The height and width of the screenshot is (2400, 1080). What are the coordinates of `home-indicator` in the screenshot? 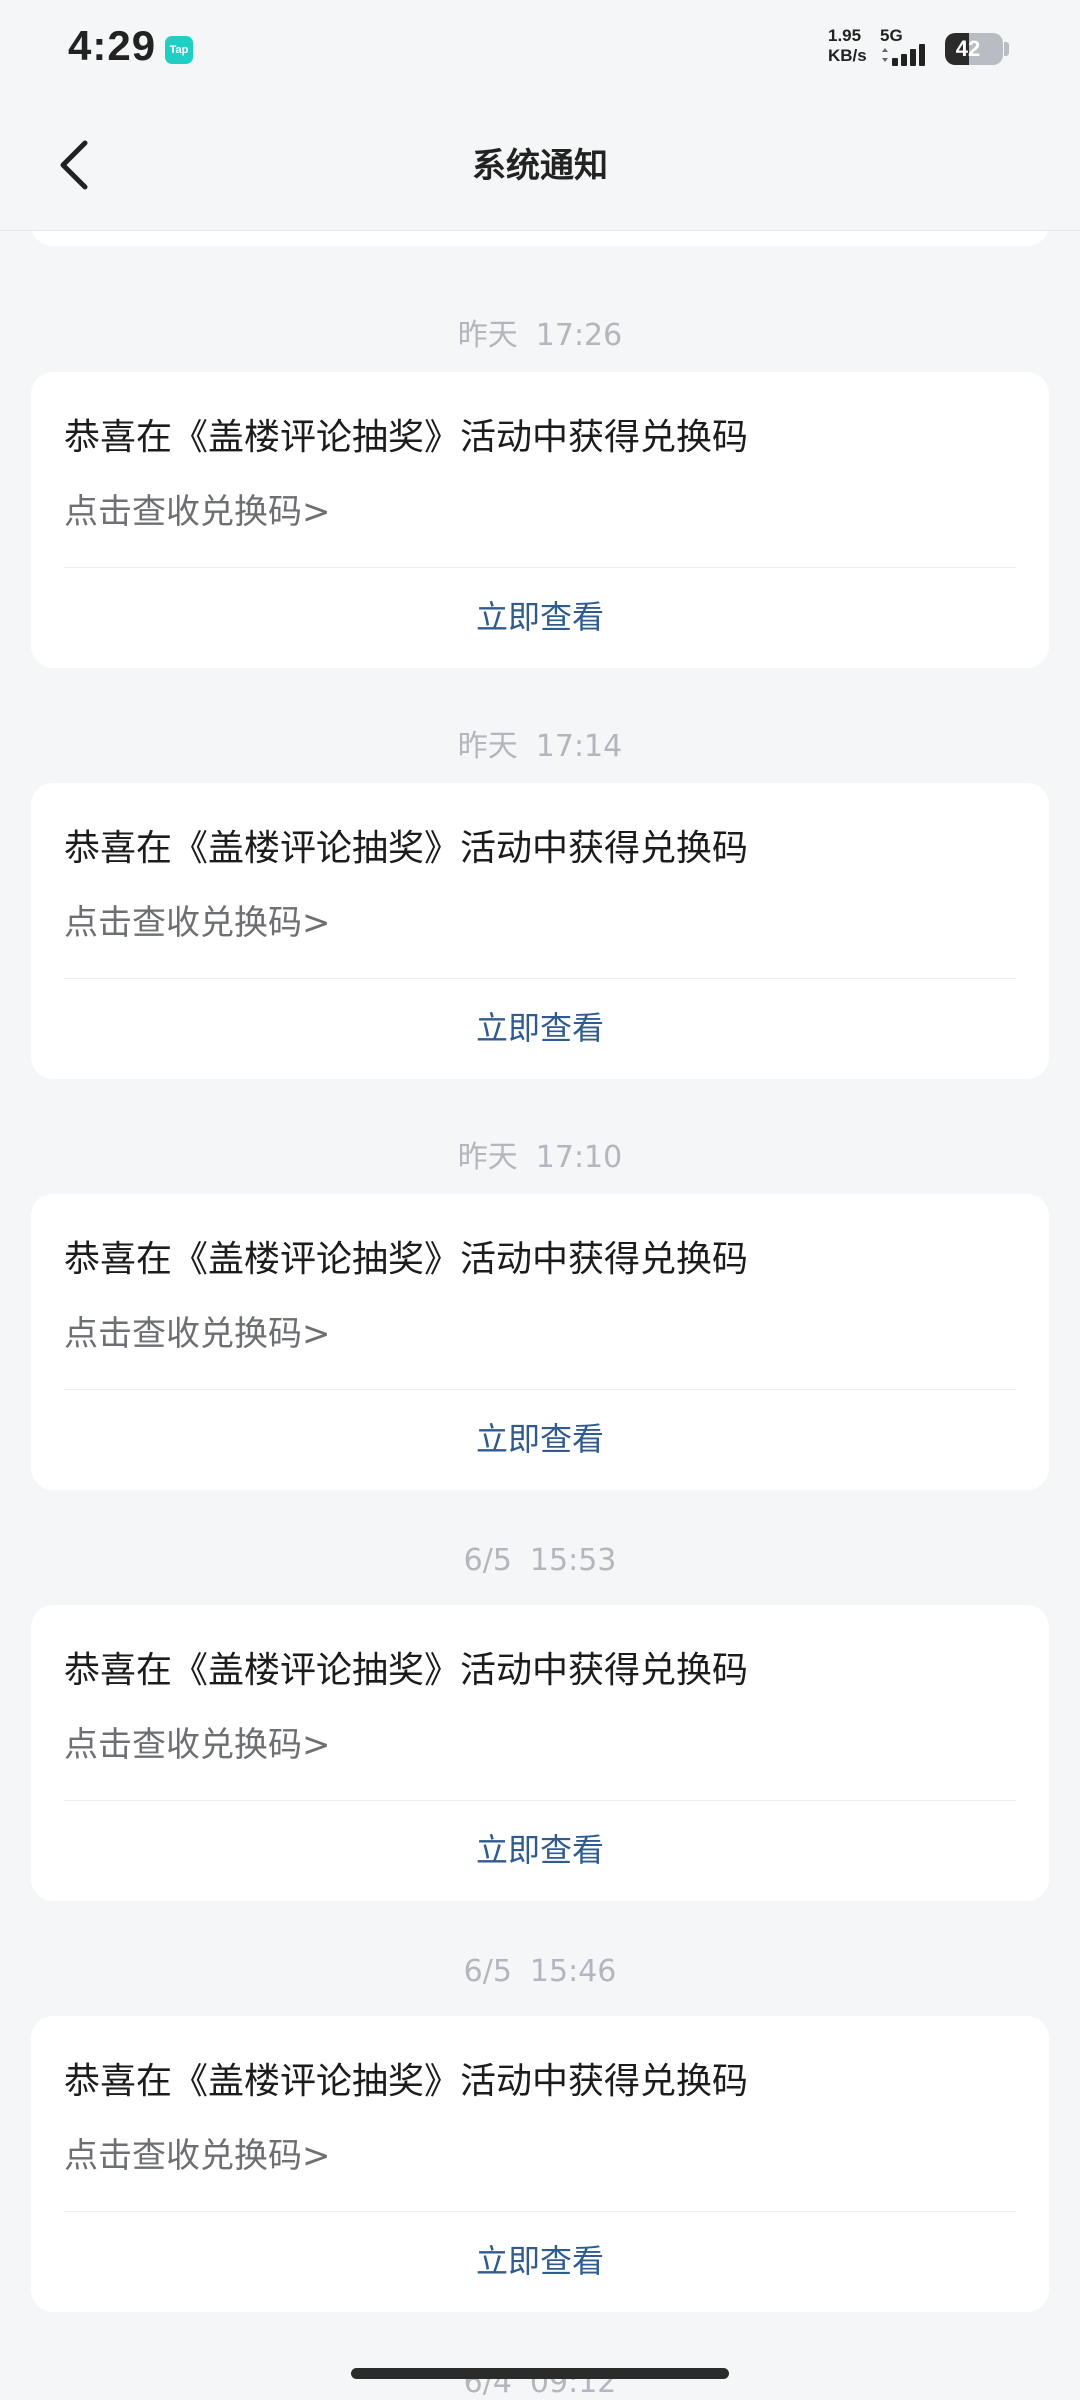 It's located at (540, 2373).